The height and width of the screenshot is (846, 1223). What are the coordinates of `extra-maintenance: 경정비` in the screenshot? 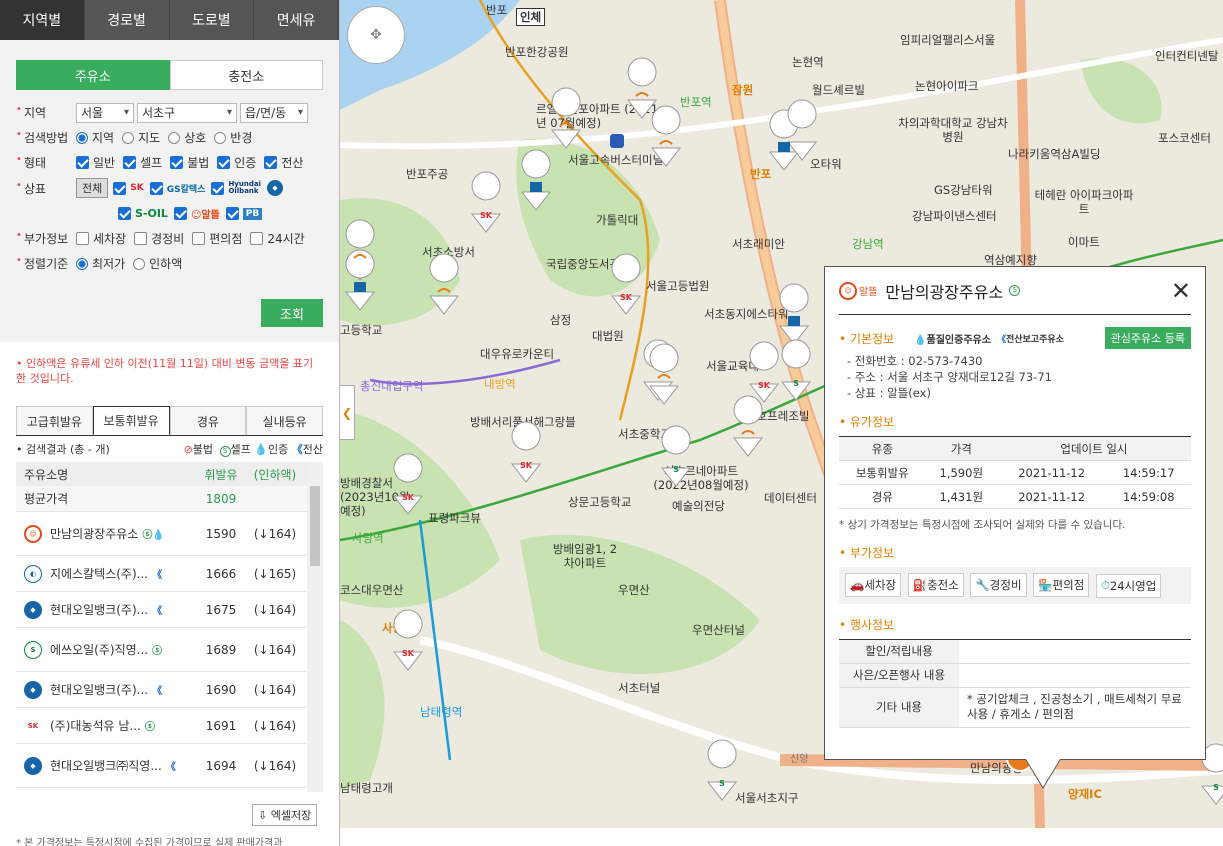 It's located at (159, 238).